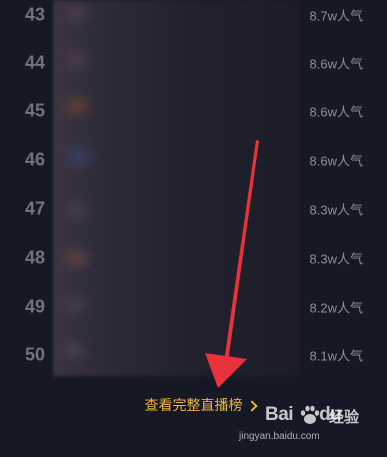 The width and height of the screenshot is (387, 457). Describe the element at coordinates (344, 417) in the screenshot. I see `watermark-product: 经验` at that location.